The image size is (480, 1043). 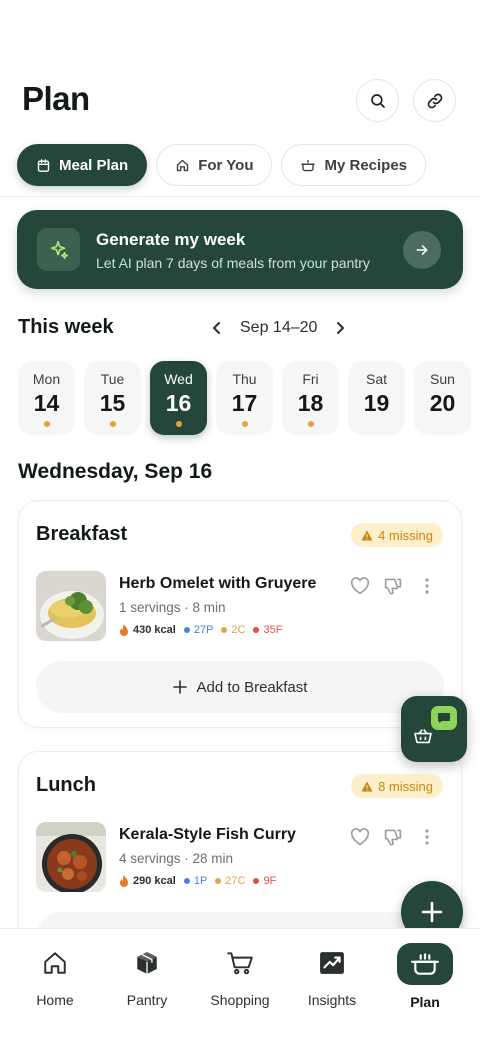 I want to click on day-name: Wed, so click(x=178, y=379).